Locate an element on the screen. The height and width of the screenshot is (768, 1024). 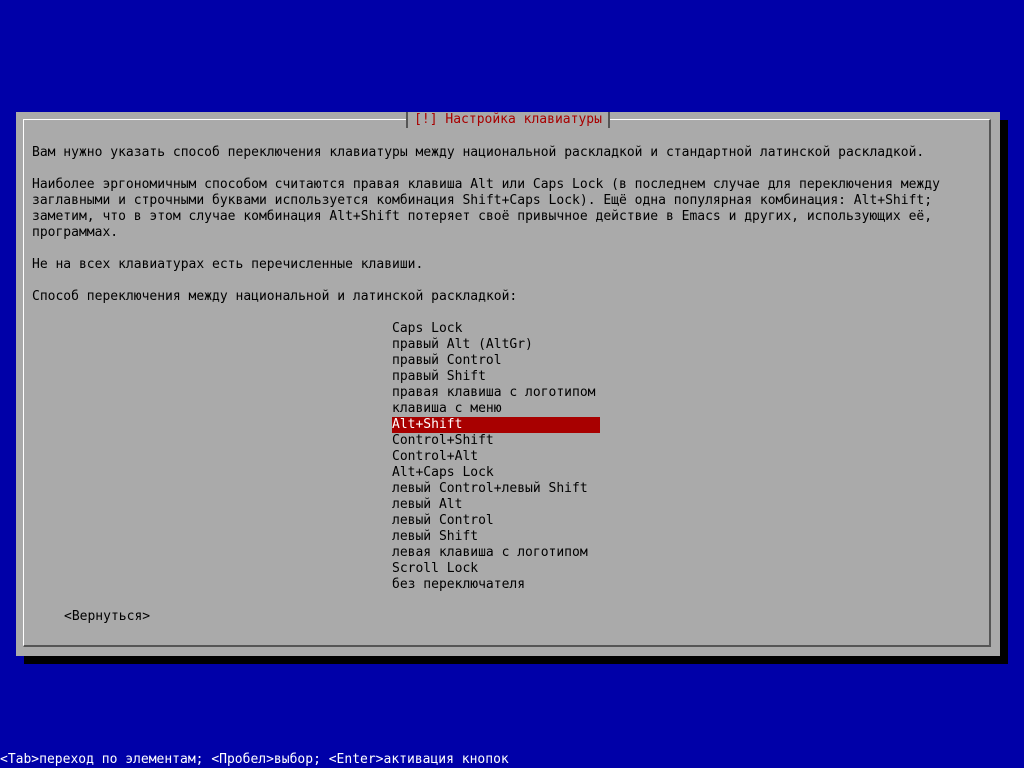
dialog-title-bar: [!] Настройка клавиатуры is located at coordinates (508, 120).